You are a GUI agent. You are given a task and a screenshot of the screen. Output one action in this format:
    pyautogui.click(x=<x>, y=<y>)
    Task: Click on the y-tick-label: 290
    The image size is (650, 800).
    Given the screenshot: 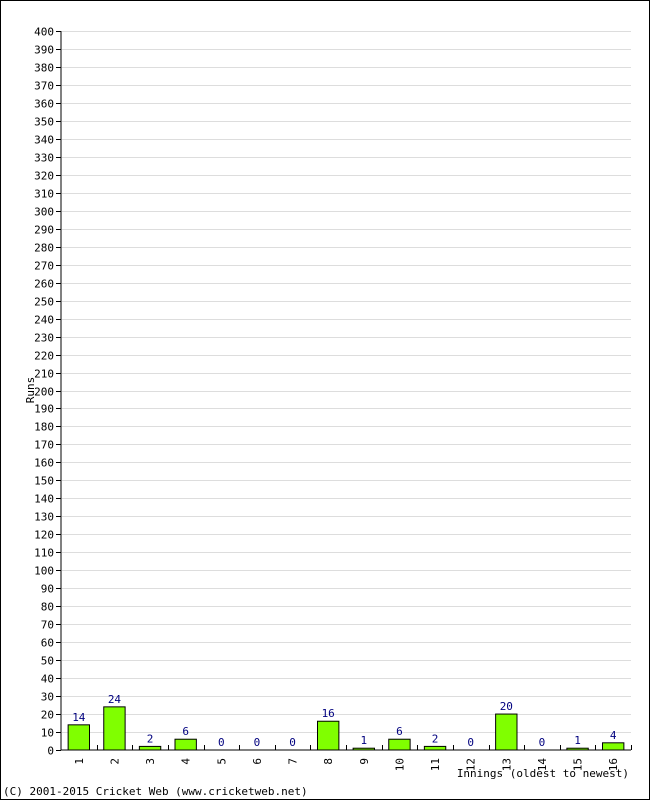 What is the action you would take?
    pyautogui.click(x=44, y=230)
    